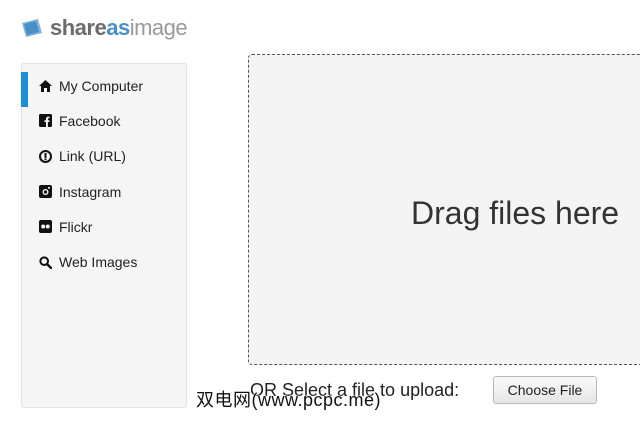 This screenshot has height=422, width=640. What do you see at coordinates (90, 120) in the screenshot?
I see `sidebar-item-label: Facebook` at bounding box center [90, 120].